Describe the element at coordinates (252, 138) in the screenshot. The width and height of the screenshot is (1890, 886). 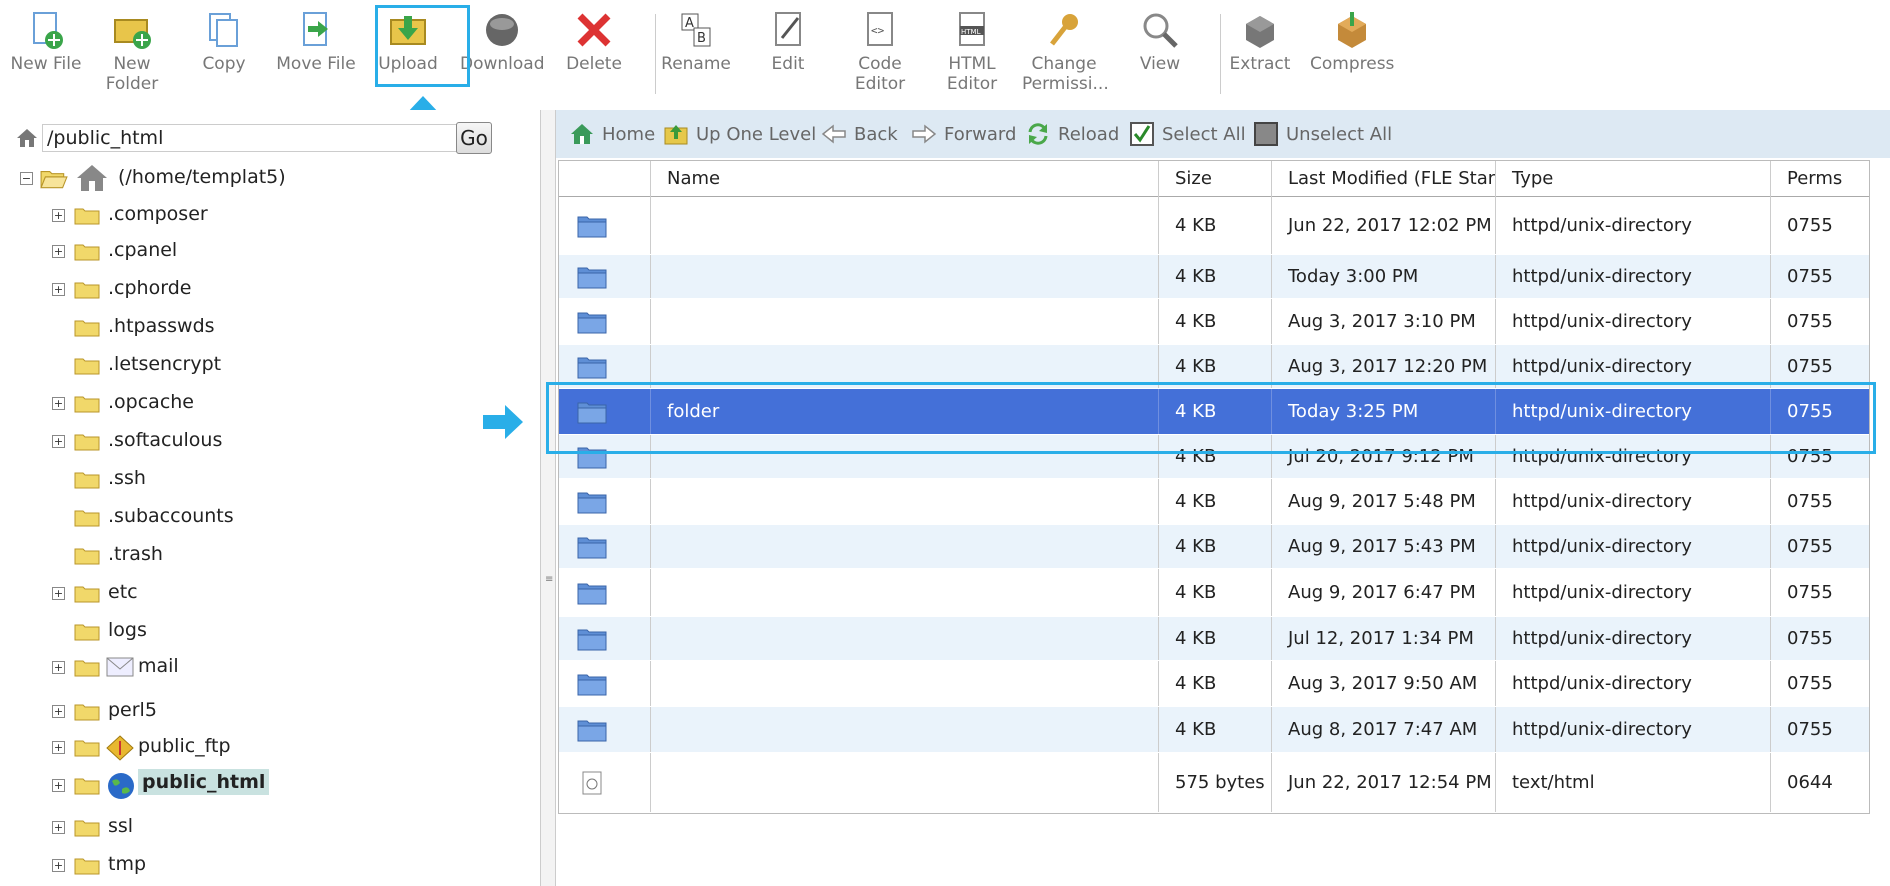
I see `path-input` at that location.